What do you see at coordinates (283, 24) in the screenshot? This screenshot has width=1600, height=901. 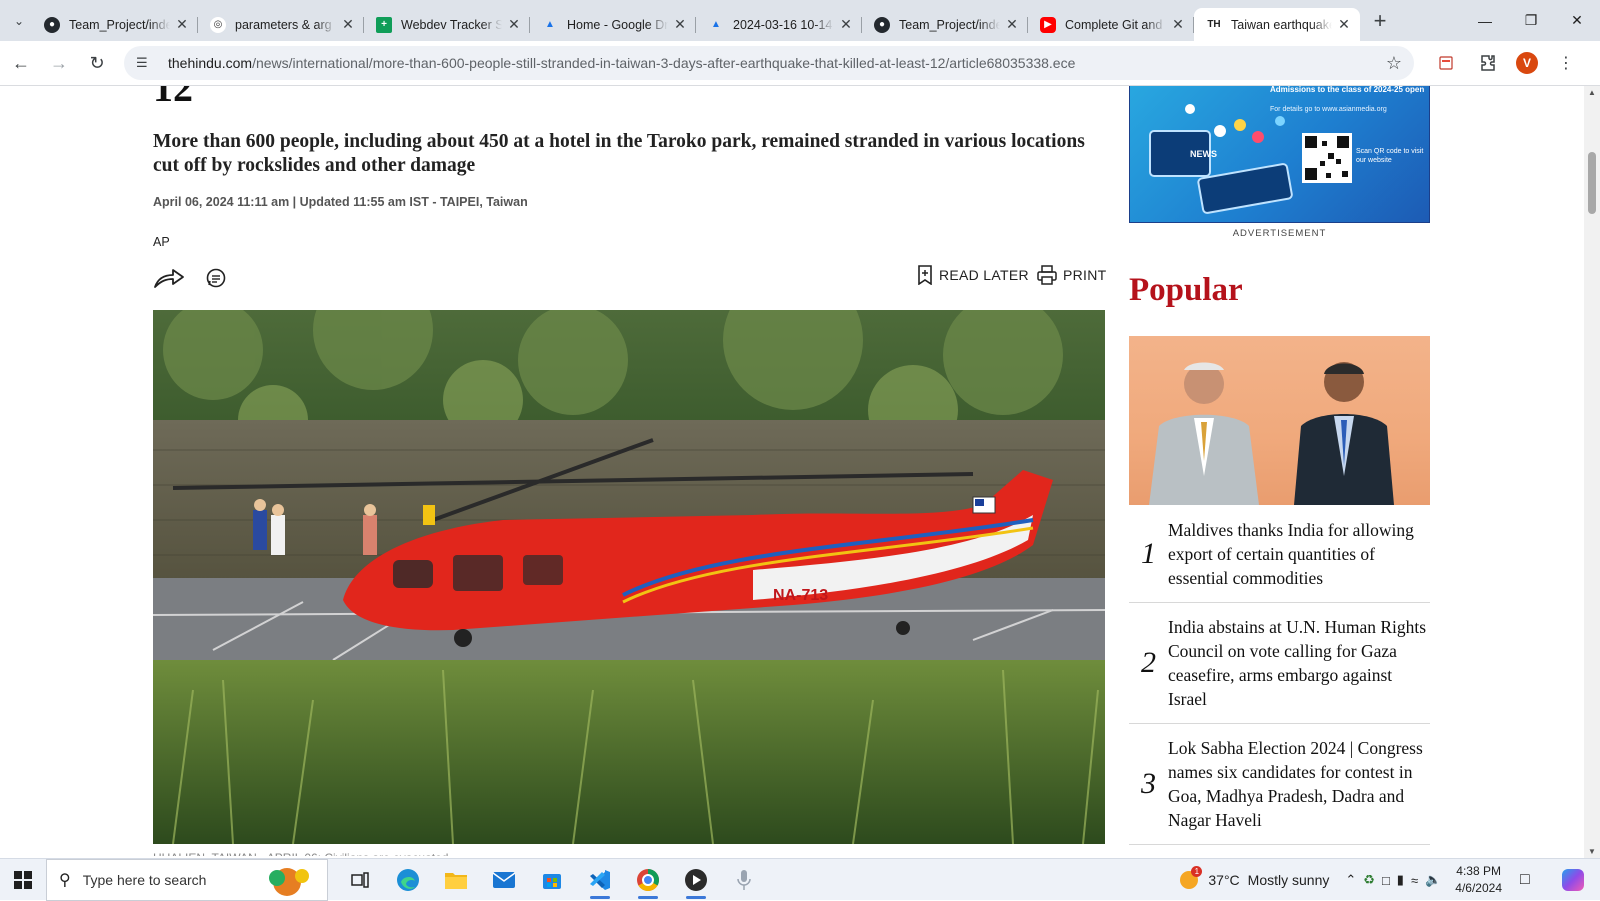 I see `tab-title: parameters & arg` at bounding box center [283, 24].